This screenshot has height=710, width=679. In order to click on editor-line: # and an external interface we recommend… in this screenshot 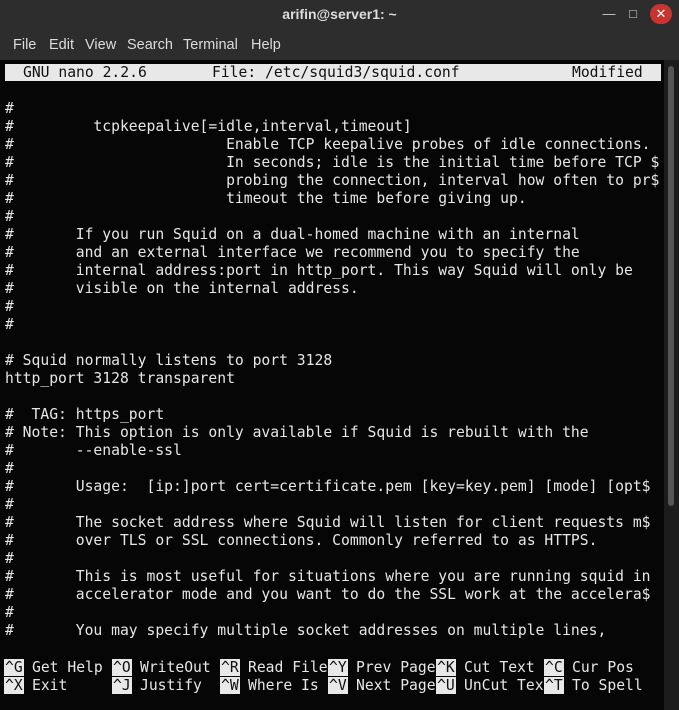, I will do `click(292, 252)`.